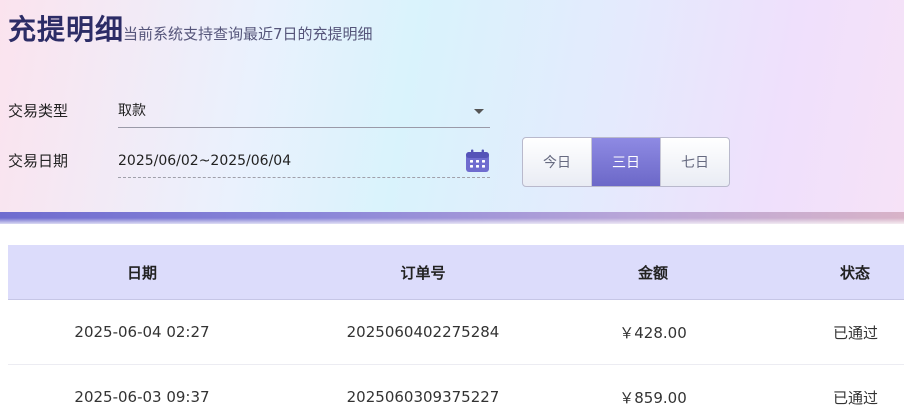  I want to click on cell-order: 2025060309375227, so click(423, 397).